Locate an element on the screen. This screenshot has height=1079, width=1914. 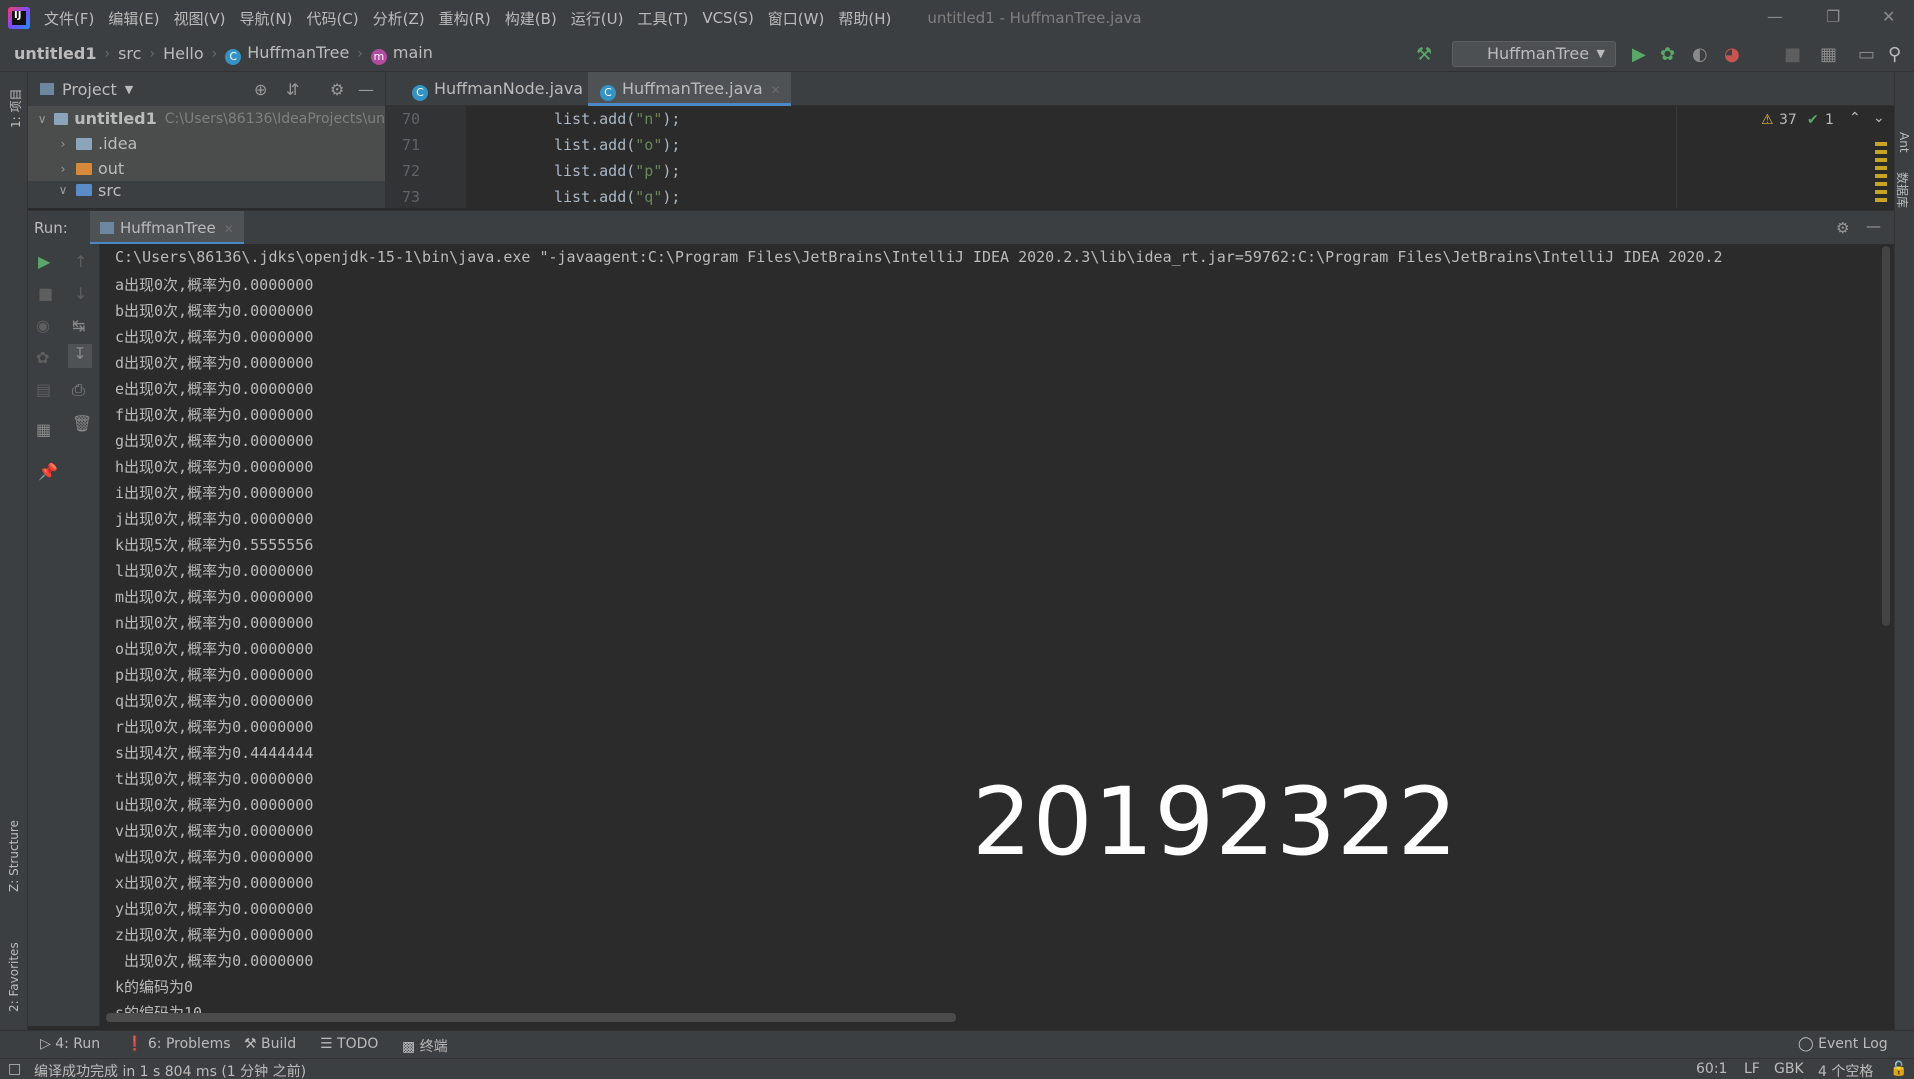
menu-run: 运行(U) is located at coordinates (597, 18).